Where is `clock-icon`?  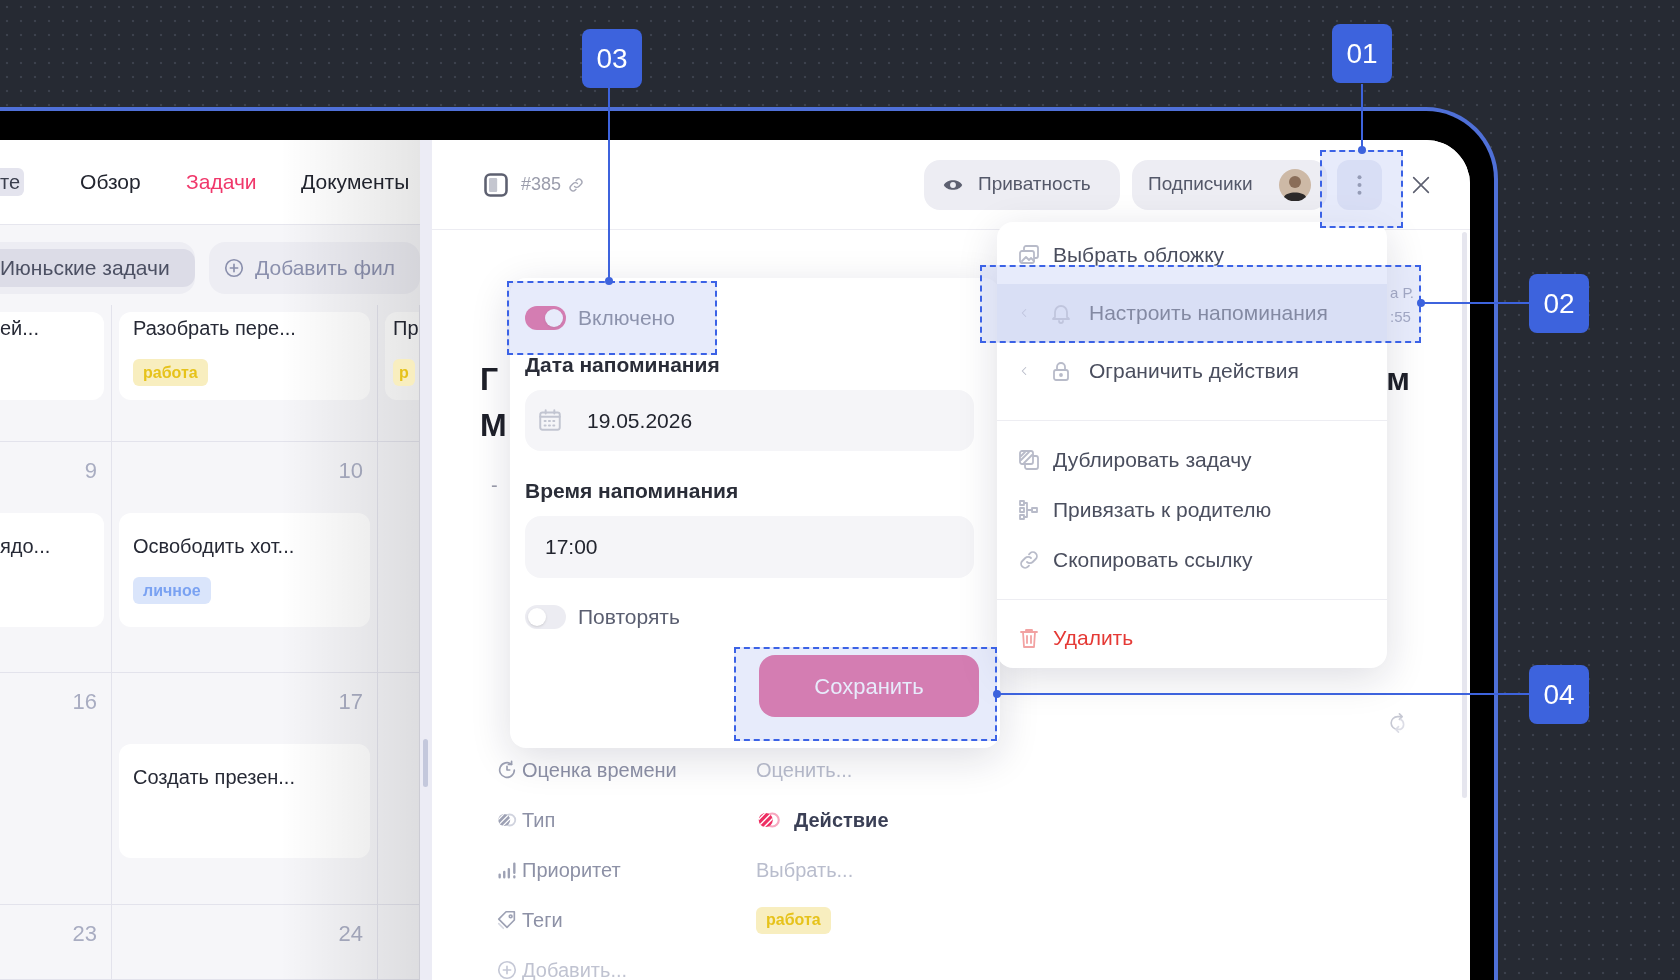 clock-icon is located at coordinates (507, 770).